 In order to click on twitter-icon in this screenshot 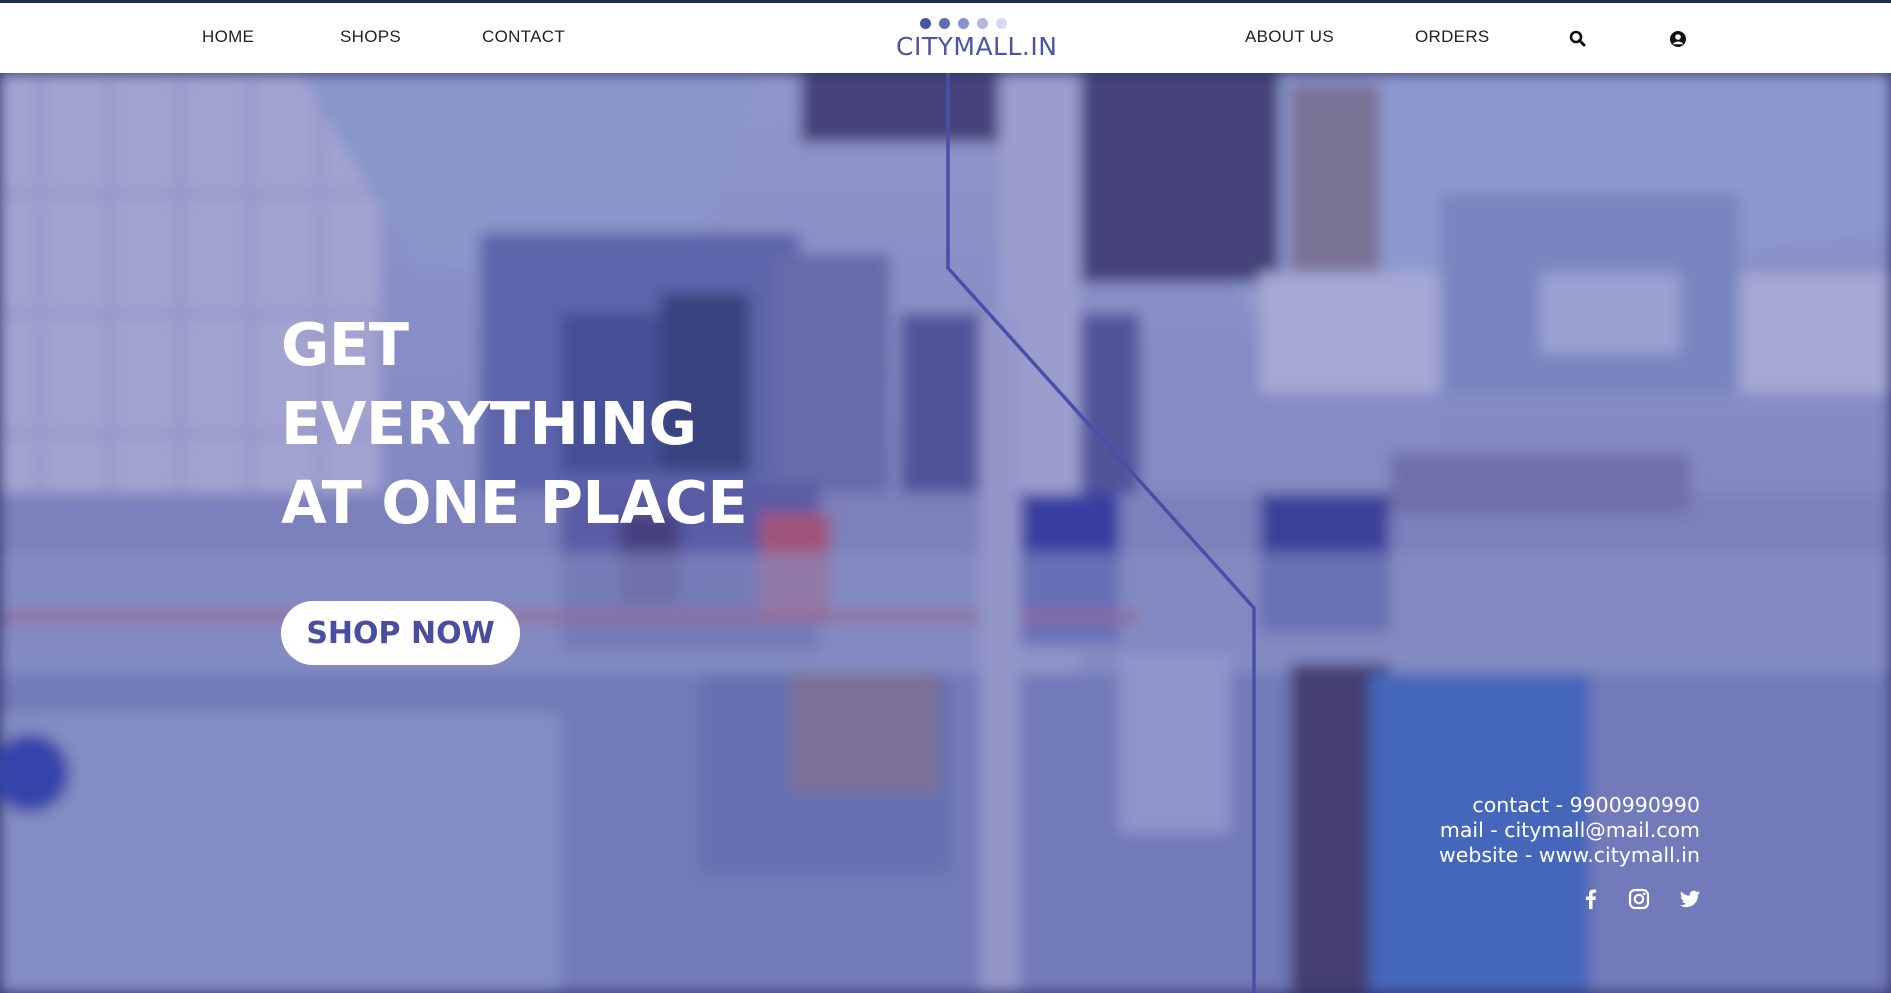, I will do `click(1690, 899)`.